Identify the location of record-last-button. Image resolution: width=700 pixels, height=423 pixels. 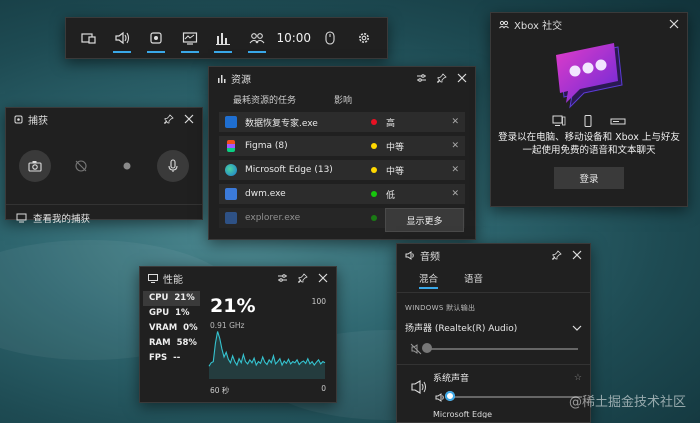
(81, 166).